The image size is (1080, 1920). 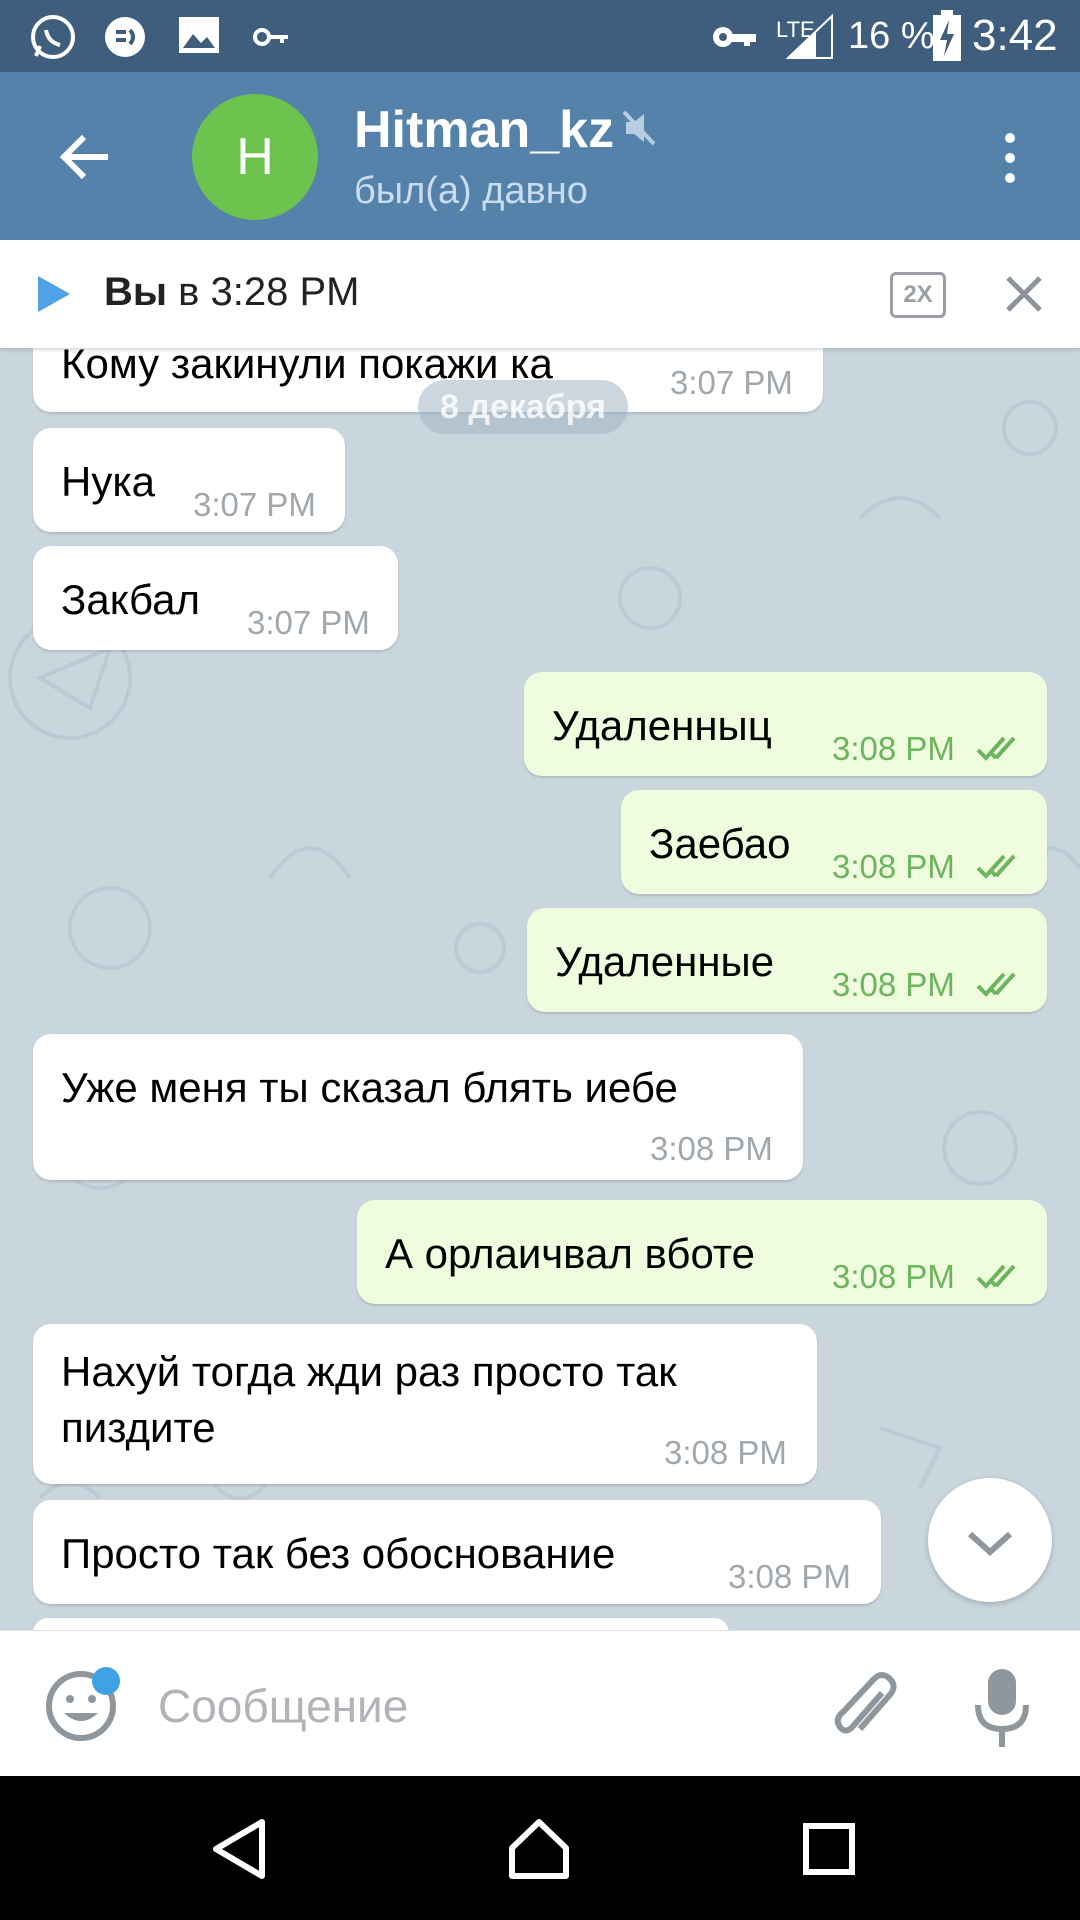 What do you see at coordinates (478, 1706) in the screenshot?
I see `message-input` at bounding box center [478, 1706].